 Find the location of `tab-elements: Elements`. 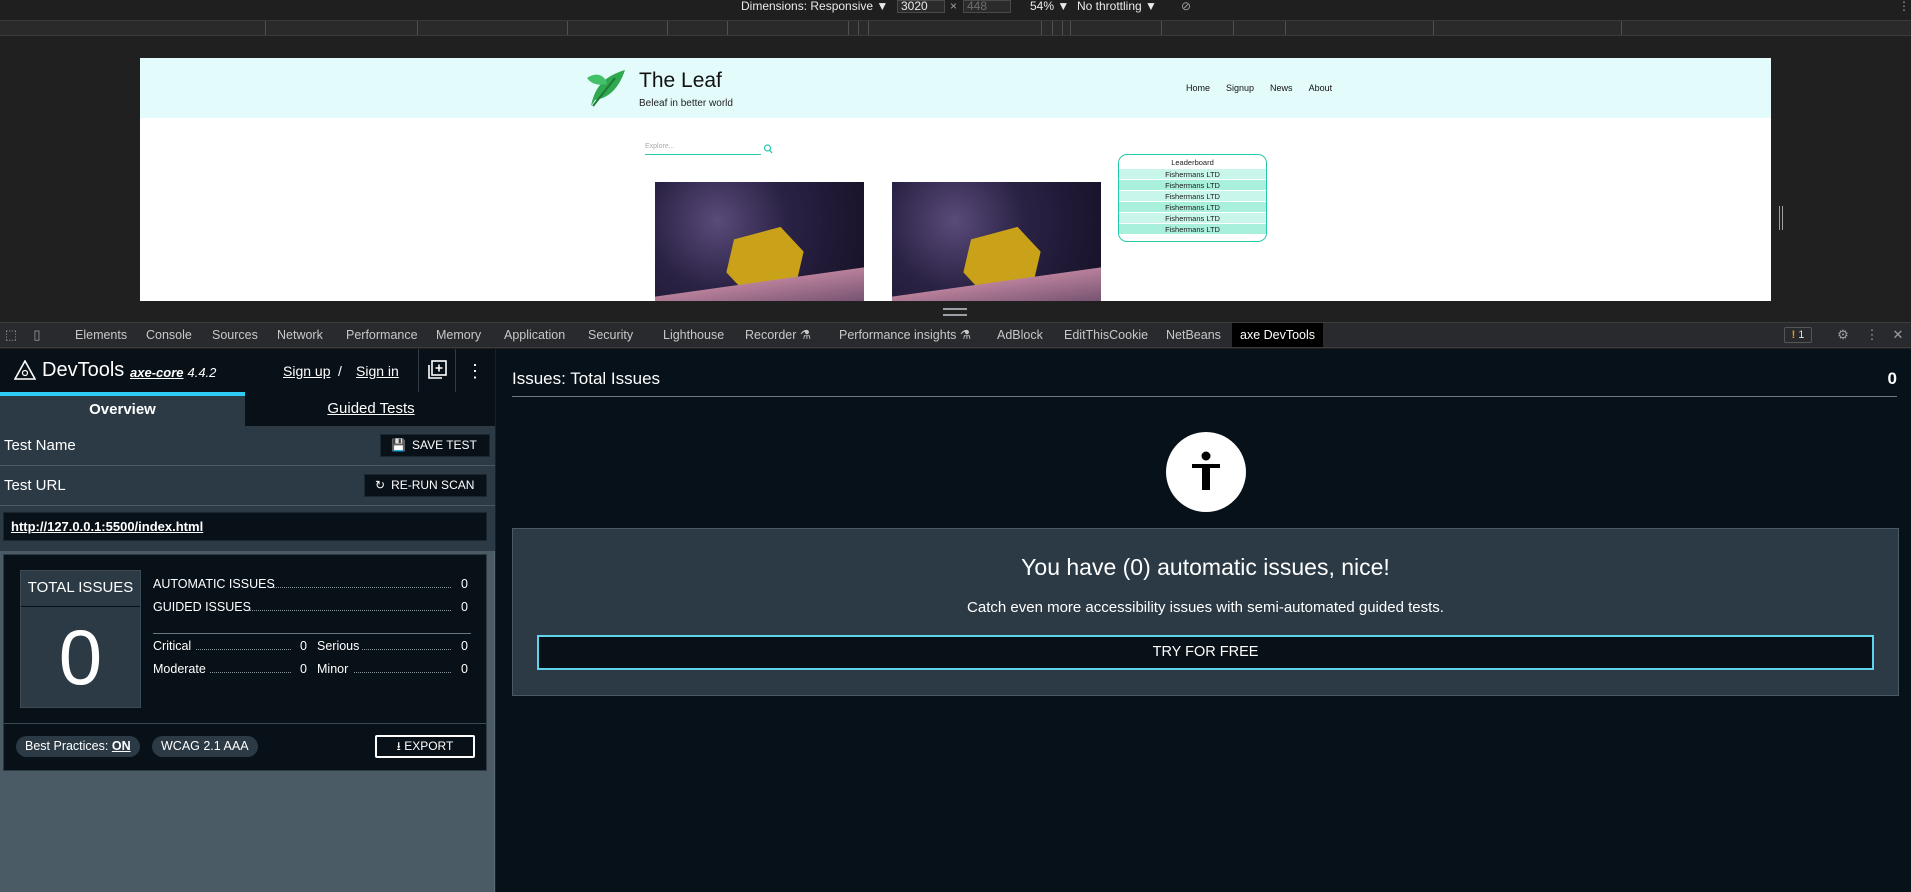

tab-elements: Elements is located at coordinates (101, 335).